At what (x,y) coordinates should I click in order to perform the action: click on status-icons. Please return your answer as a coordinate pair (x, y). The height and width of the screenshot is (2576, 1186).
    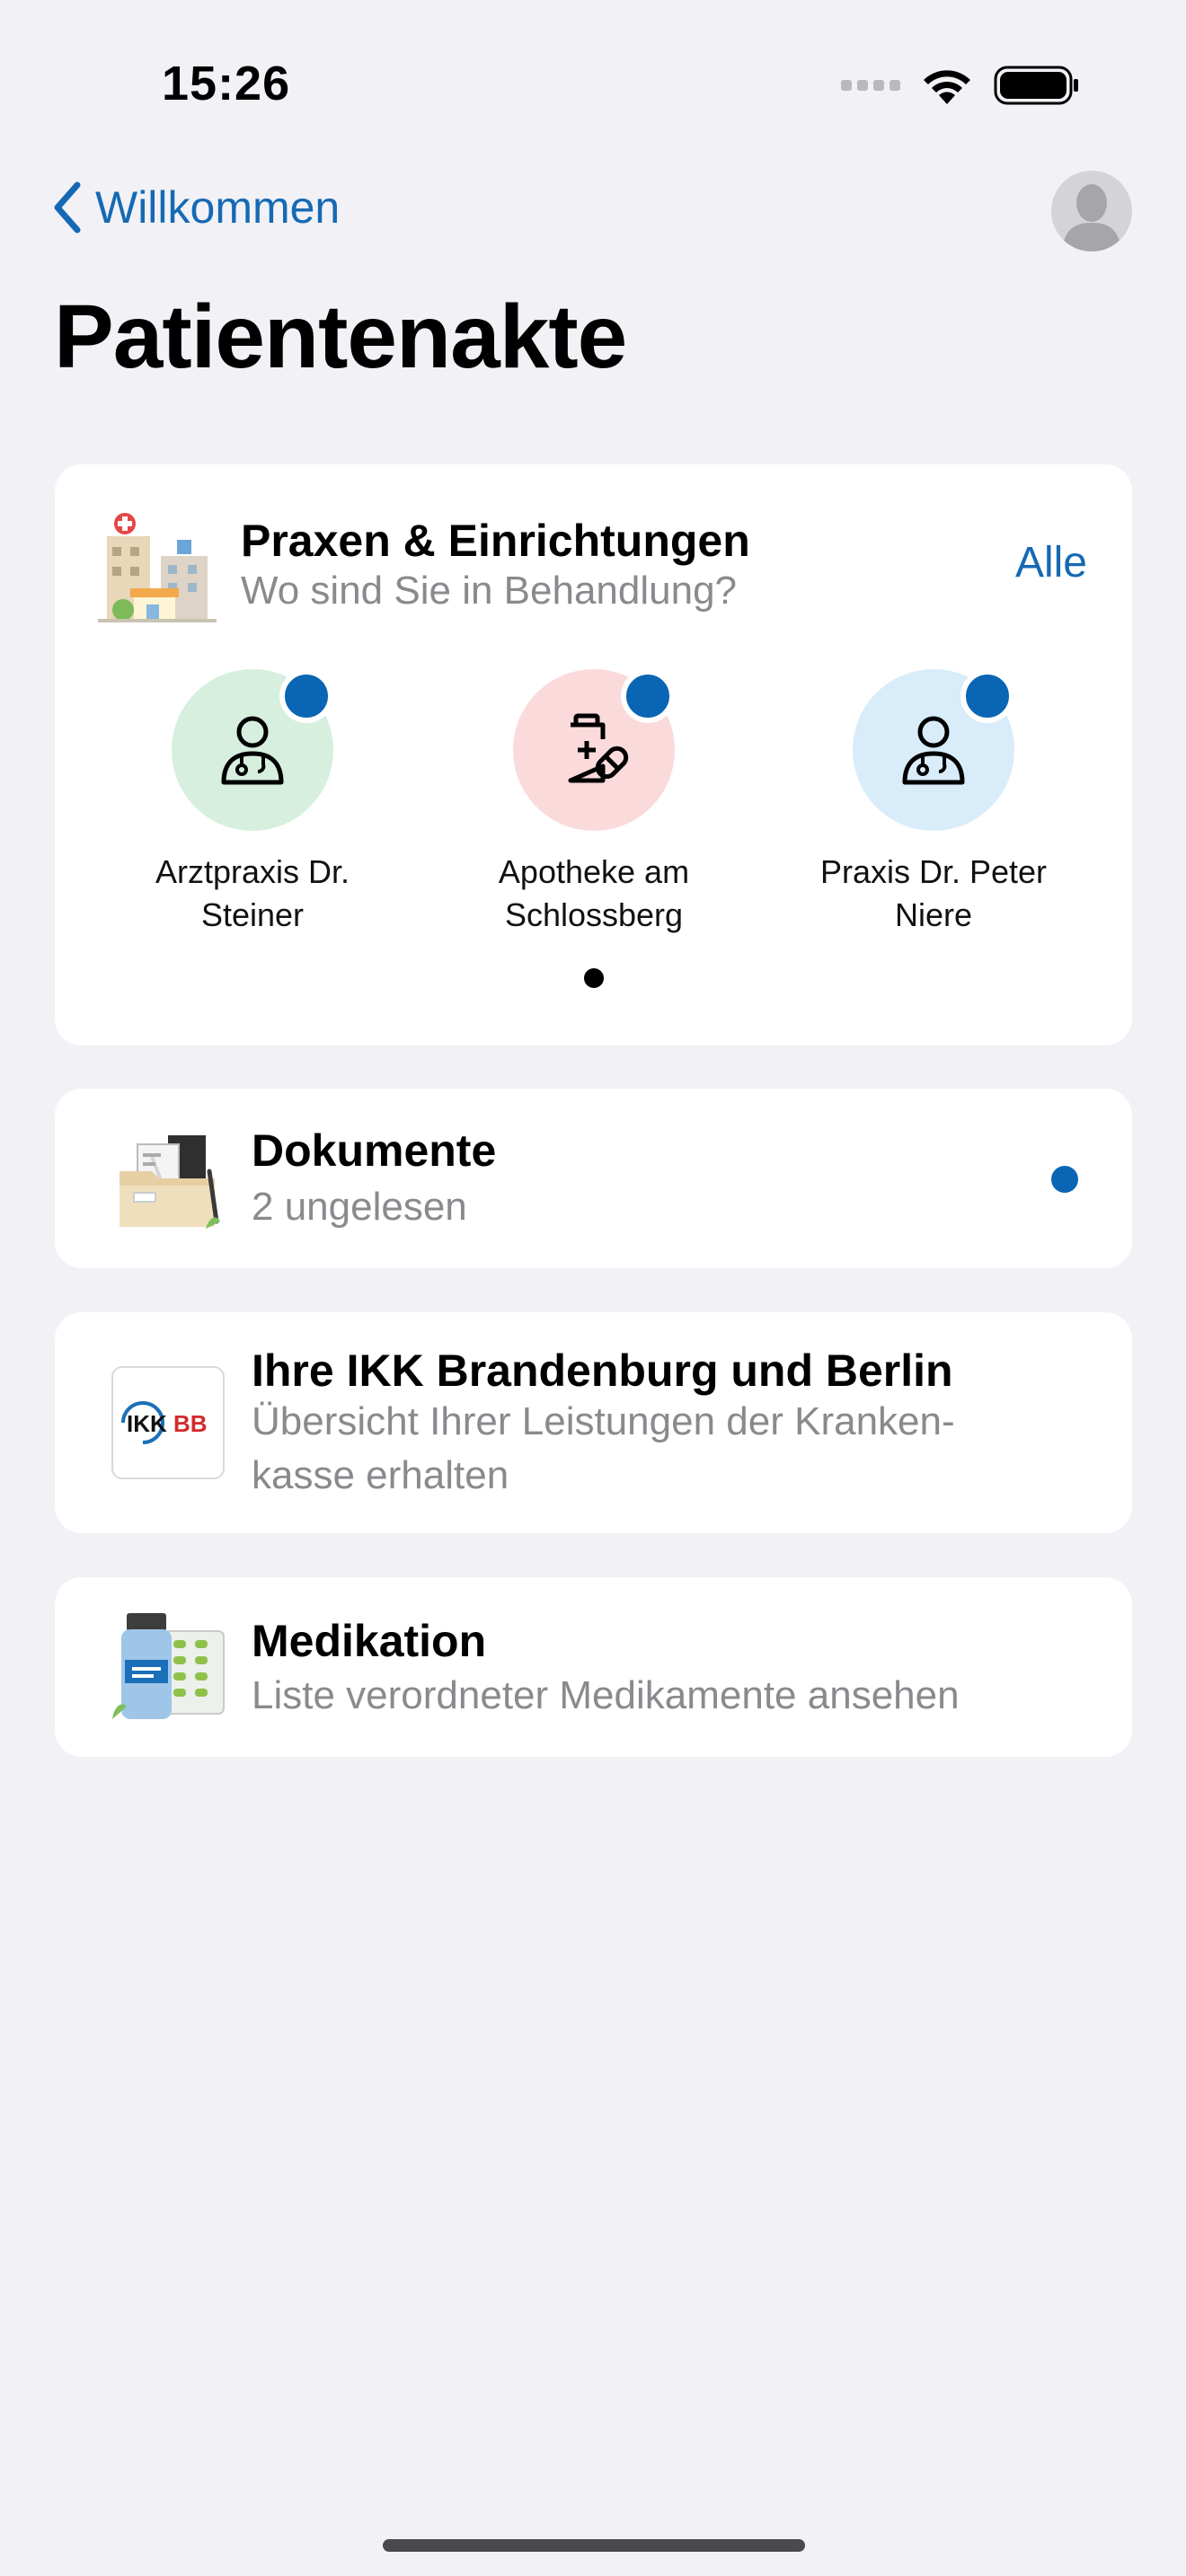
    Looking at the image, I should click on (960, 85).